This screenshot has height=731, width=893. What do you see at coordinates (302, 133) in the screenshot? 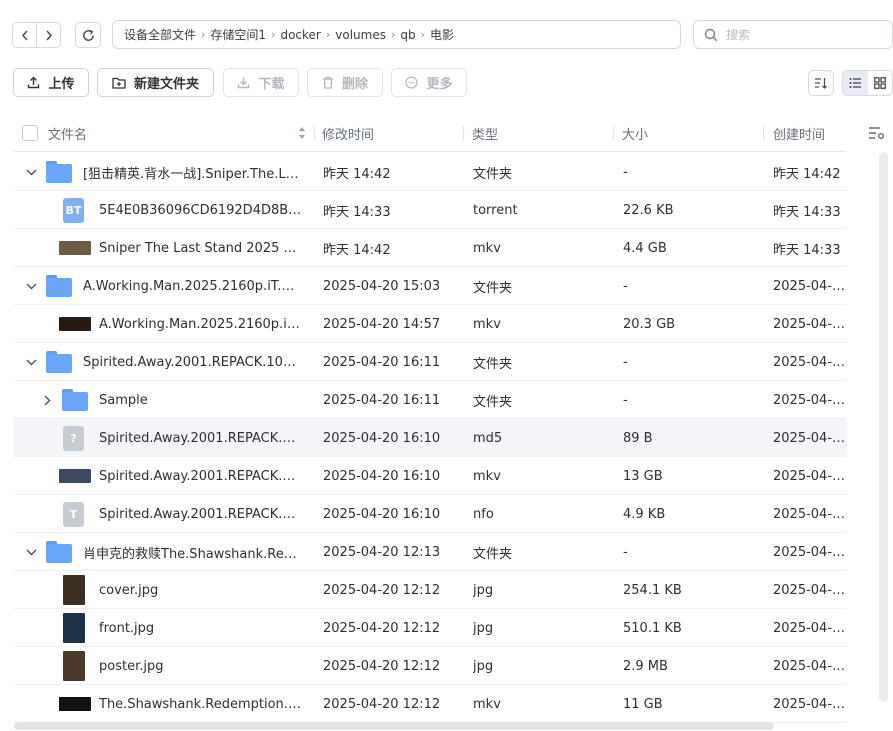
I see `column-sort-icon` at bounding box center [302, 133].